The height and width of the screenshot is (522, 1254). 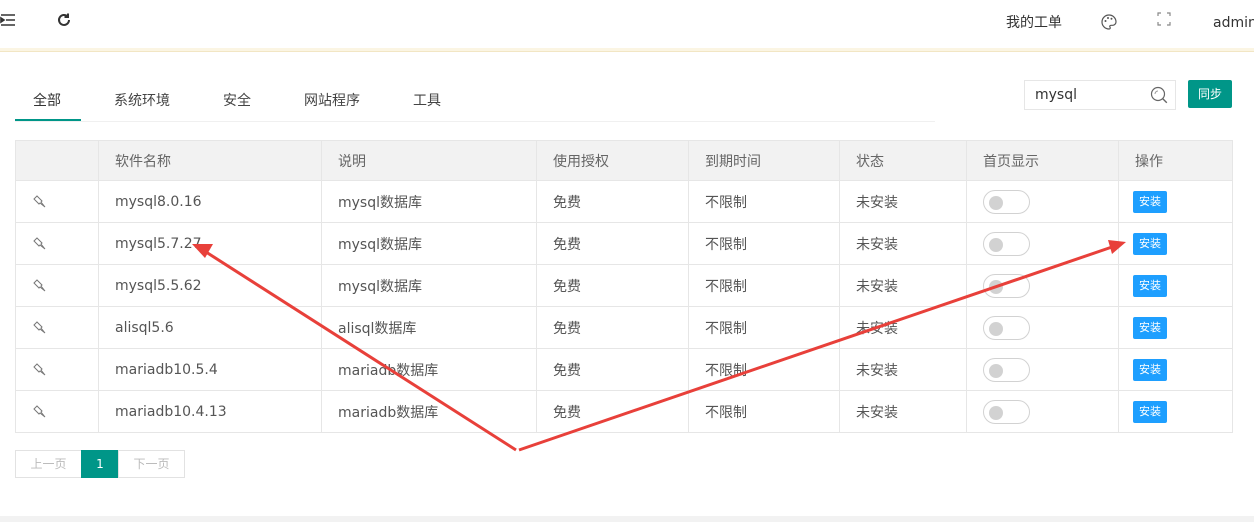 I want to click on table-header-row: 软件名称 说明 使用授权 到期时间 状态 首页显示 操作, so click(x=624, y=160).